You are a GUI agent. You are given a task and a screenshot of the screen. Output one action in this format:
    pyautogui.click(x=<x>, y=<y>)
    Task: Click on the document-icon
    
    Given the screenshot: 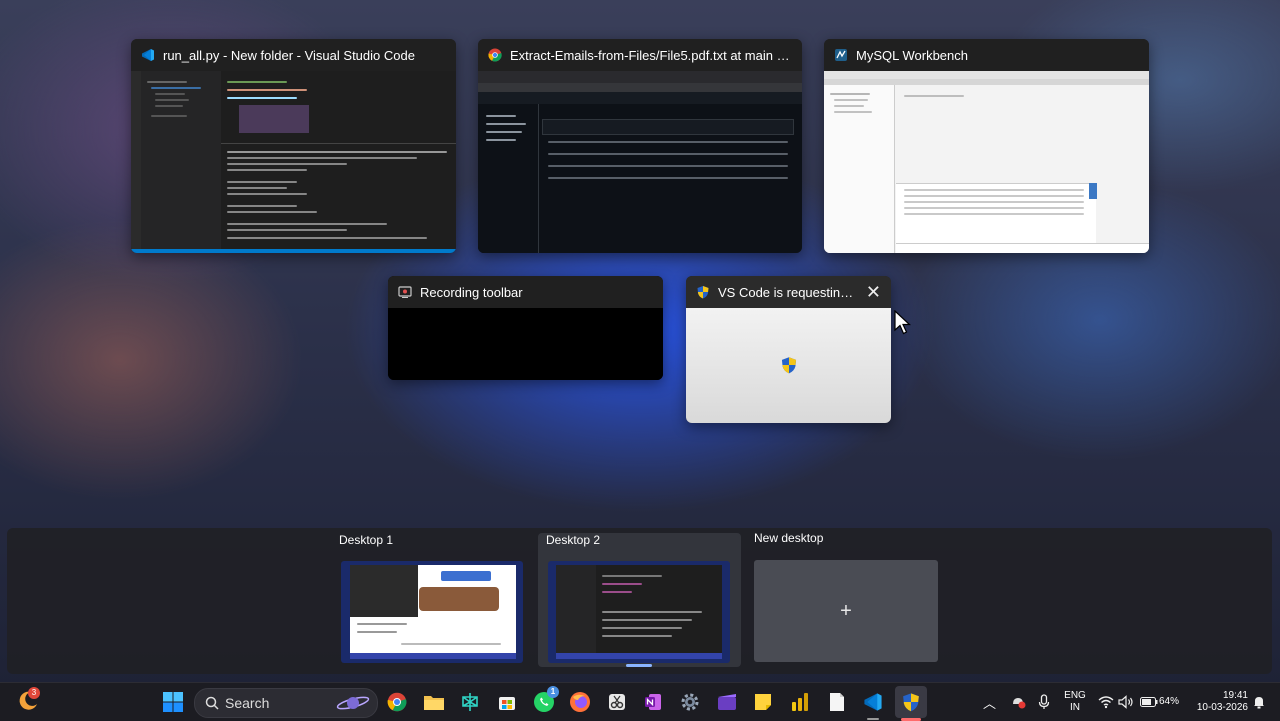 What is the action you would take?
    pyautogui.click(x=837, y=702)
    